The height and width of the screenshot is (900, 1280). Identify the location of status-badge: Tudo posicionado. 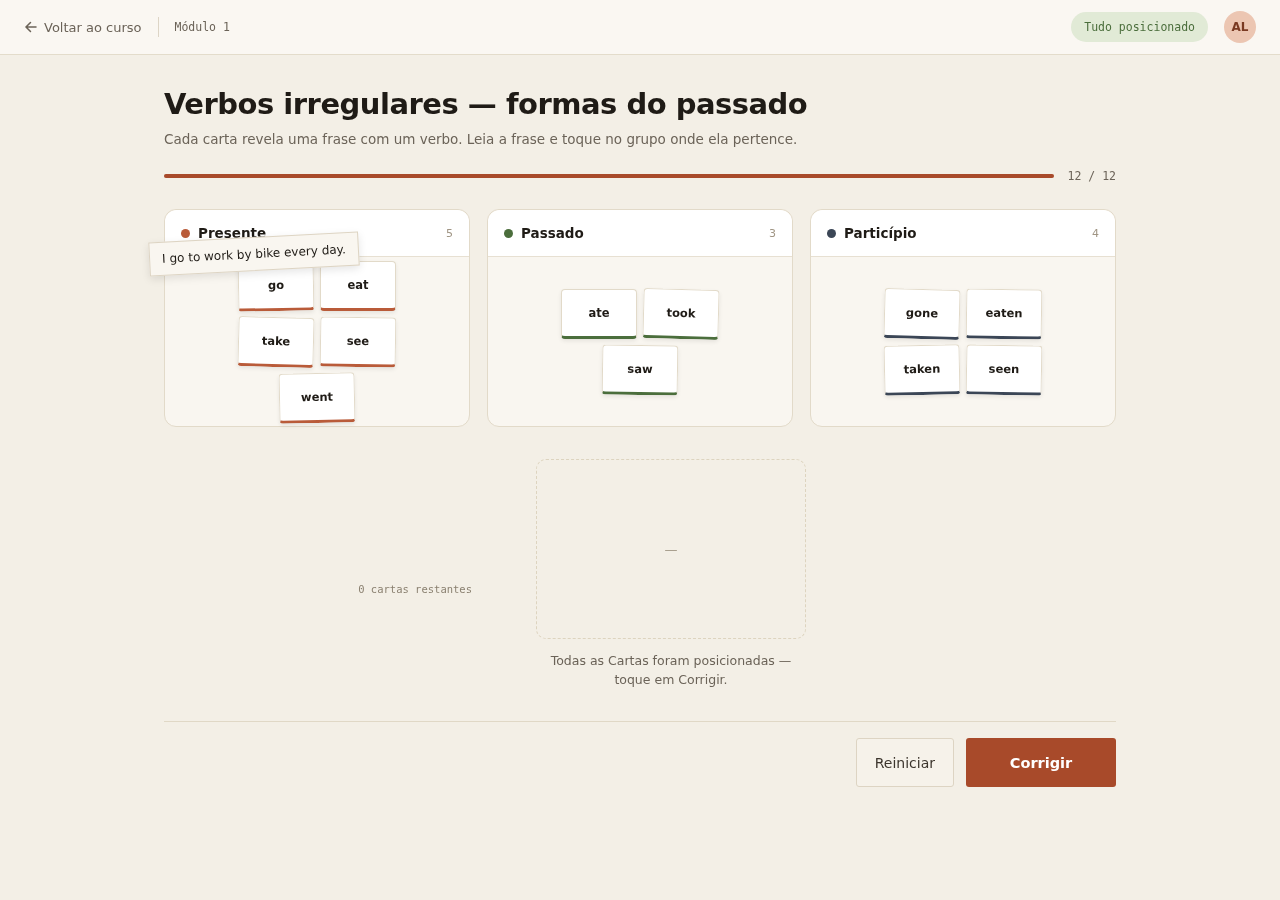
(1139, 27).